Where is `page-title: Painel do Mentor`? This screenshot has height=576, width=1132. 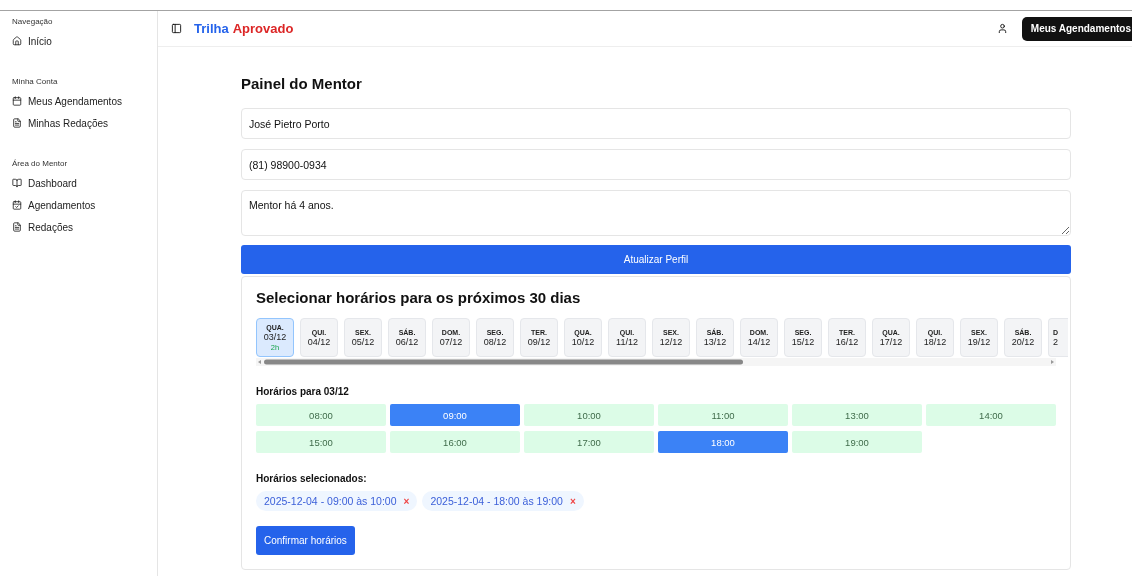
page-title: Painel do Mentor is located at coordinates (302, 83).